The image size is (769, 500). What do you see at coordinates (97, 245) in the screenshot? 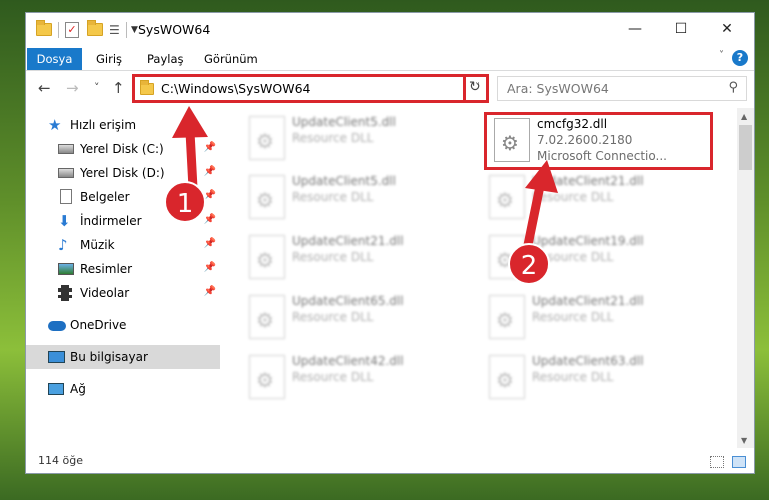
I see `sidebar-item-label: Müzik` at bounding box center [97, 245].